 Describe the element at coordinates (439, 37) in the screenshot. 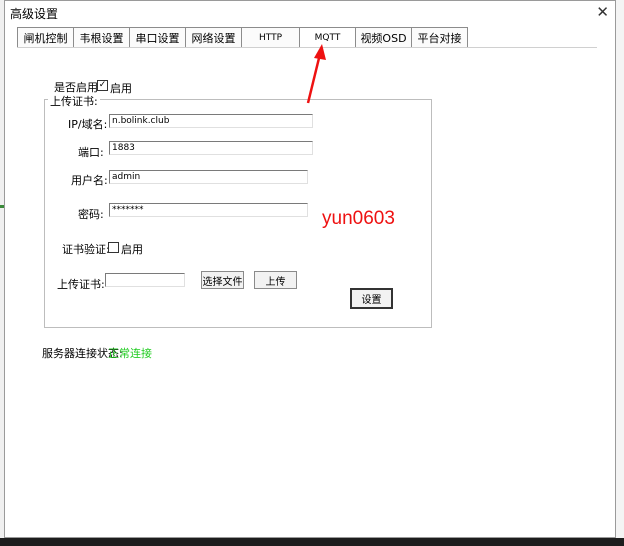

I see `tab-platform-integration: 平台对接` at that location.